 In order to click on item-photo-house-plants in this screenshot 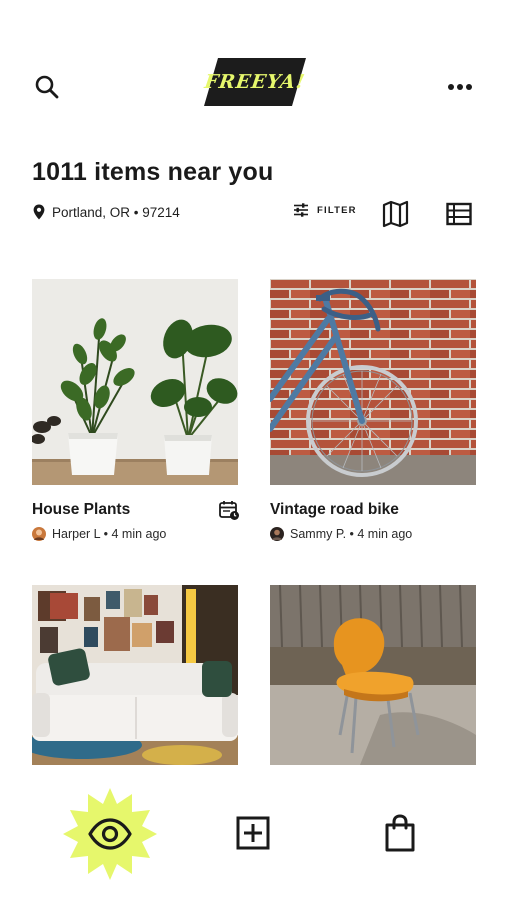, I will do `click(135, 382)`.